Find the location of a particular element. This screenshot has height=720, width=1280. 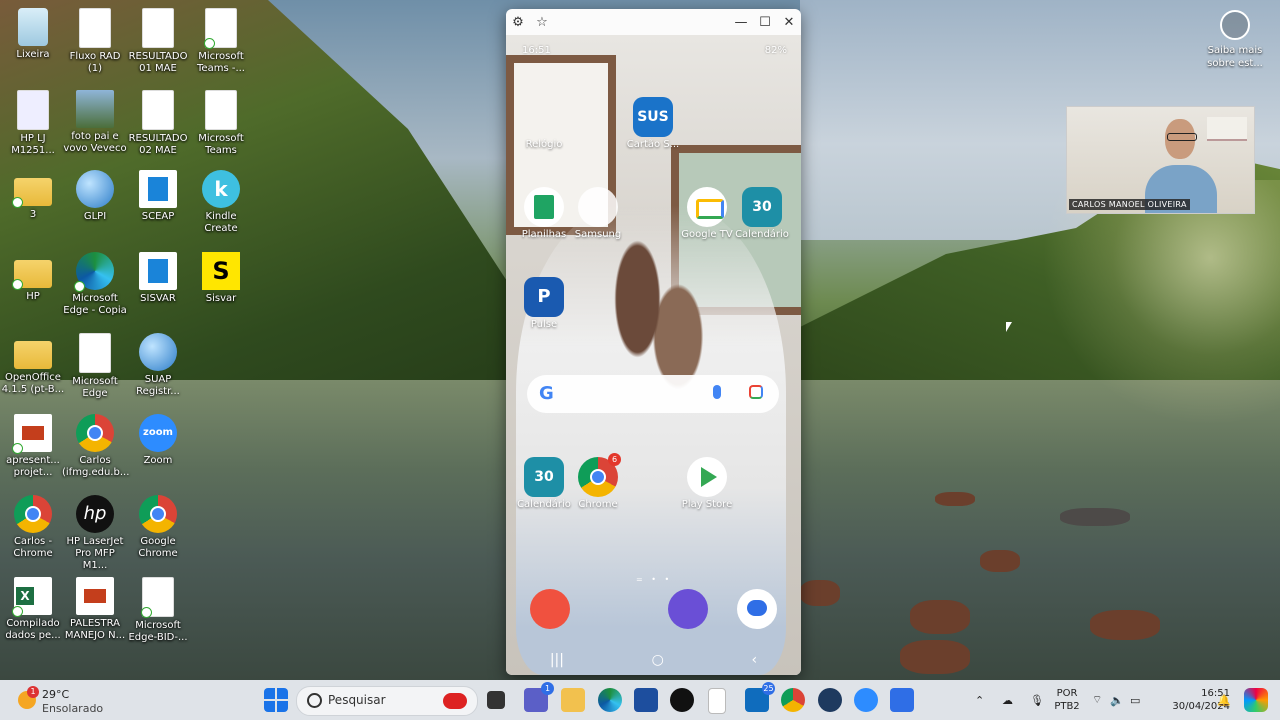

minimize-button: — is located at coordinates (741, 22).